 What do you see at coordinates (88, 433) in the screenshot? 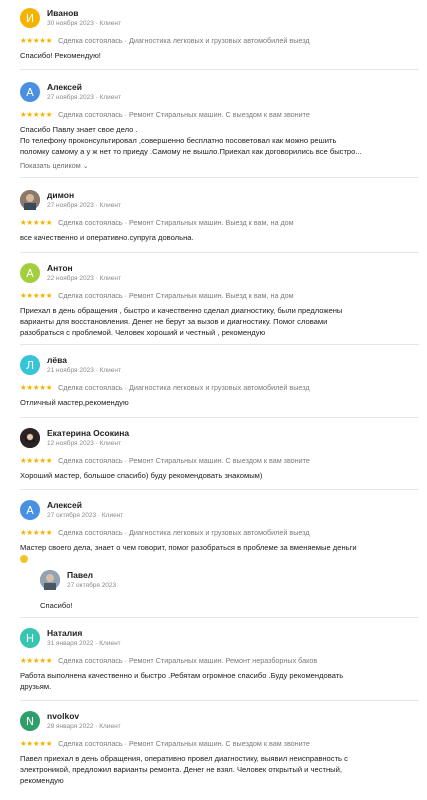
I see `reviewer-name: Екатерина Осокина` at bounding box center [88, 433].